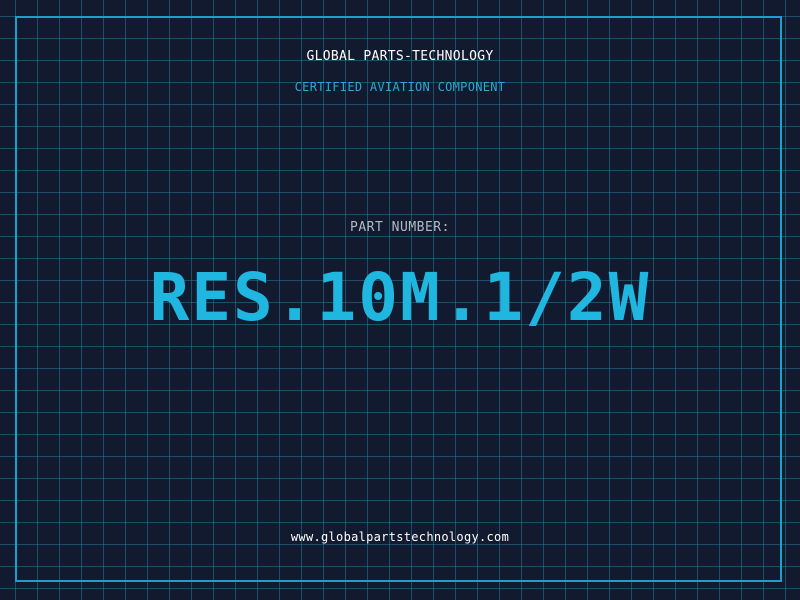  What do you see at coordinates (400, 227) in the screenshot?
I see `part-number-label: PART NUMBER:` at bounding box center [400, 227].